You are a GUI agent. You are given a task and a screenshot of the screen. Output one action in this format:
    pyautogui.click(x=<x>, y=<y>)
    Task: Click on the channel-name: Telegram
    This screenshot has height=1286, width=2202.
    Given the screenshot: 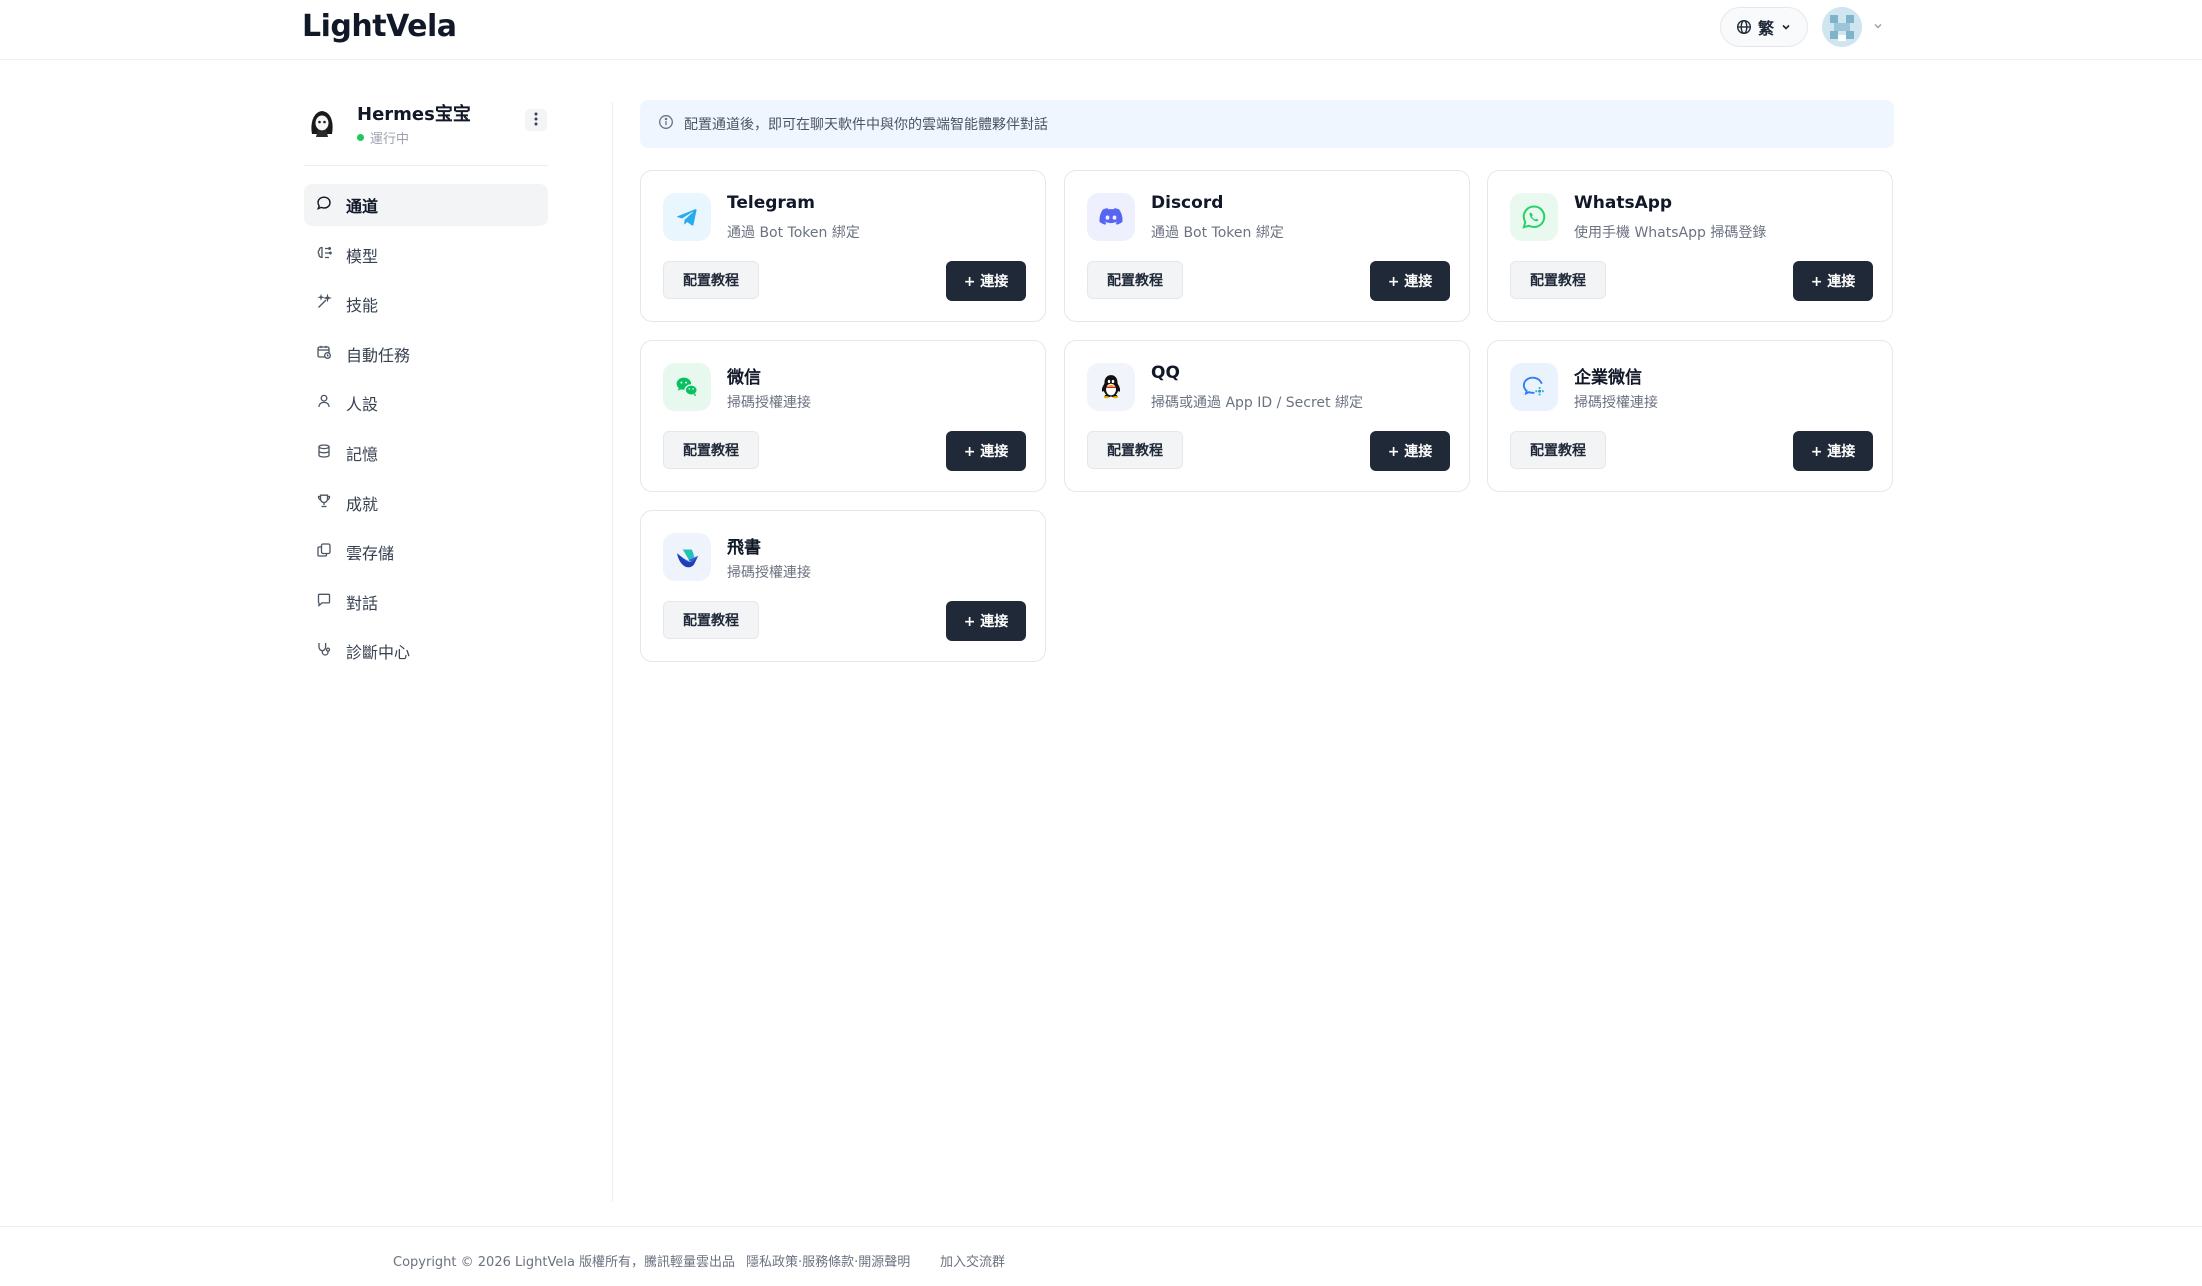 What is the action you would take?
    pyautogui.click(x=771, y=203)
    